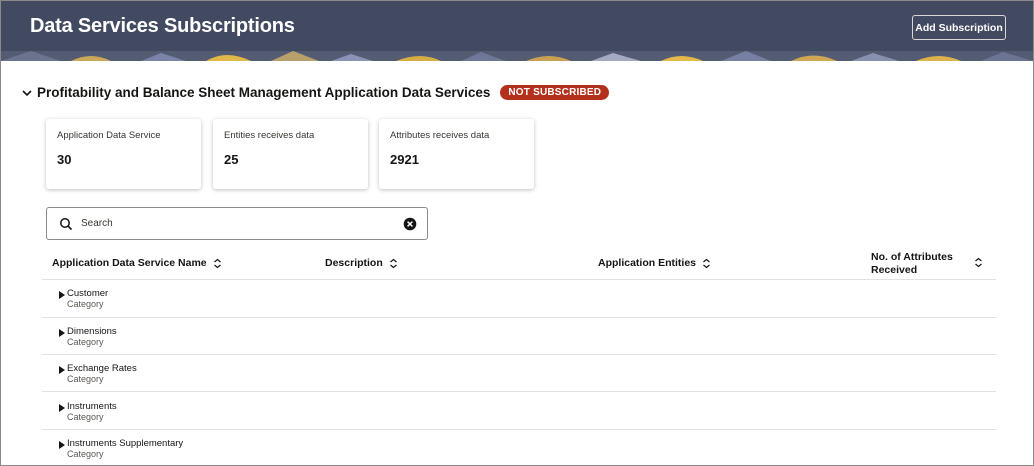  Describe the element at coordinates (27, 93) in the screenshot. I see `chevron-down-icon` at that location.